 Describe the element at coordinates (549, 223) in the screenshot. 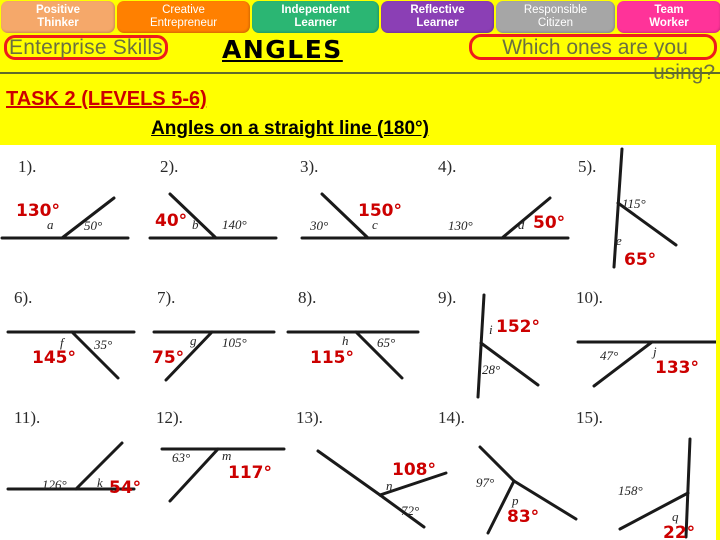

I see `answer-value: 50°` at that location.